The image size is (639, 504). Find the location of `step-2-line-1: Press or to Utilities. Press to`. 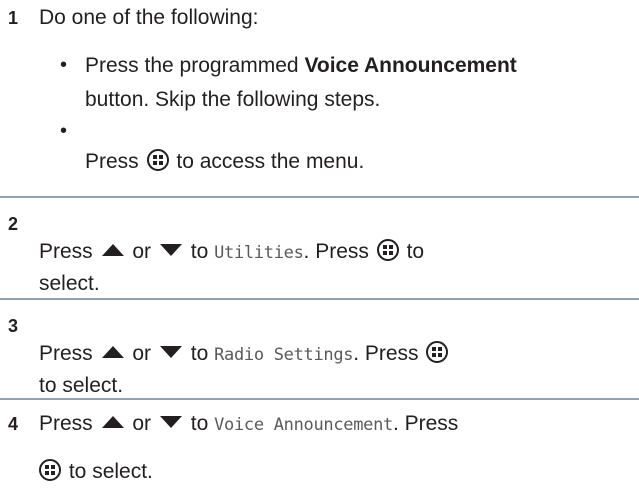

step-2-line-1: Press or to Utilities. Press to is located at coordinates (231, 252).